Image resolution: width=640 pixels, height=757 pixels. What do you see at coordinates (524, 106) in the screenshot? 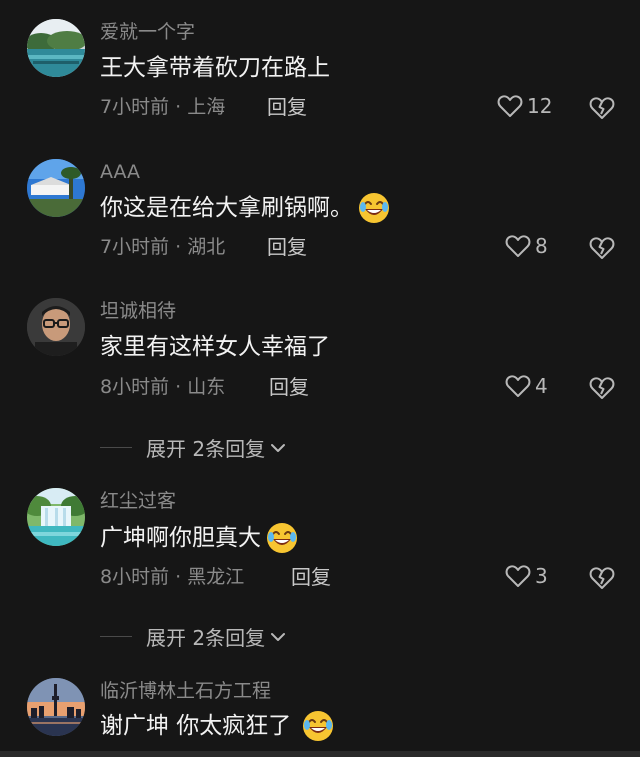
I see `like-button: 12` at bounding box center [524, 106].